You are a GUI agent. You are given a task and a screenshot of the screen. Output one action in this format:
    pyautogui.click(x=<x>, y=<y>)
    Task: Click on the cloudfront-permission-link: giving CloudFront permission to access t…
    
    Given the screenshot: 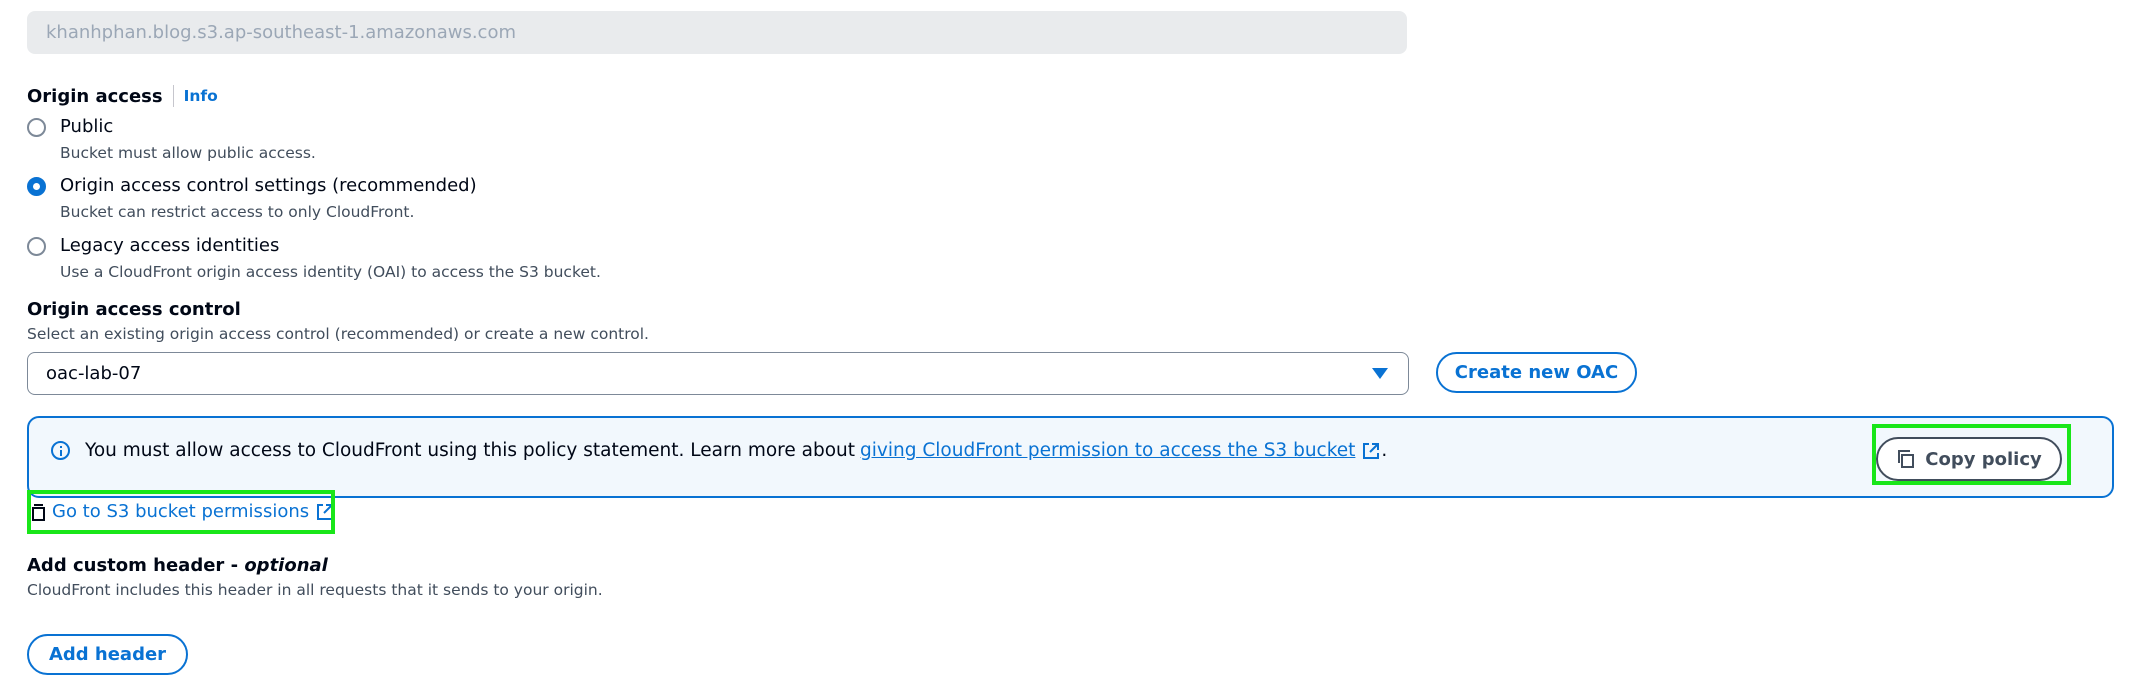 What is the action you would take?
    pyautogui.click(x=1107, y=450)
    